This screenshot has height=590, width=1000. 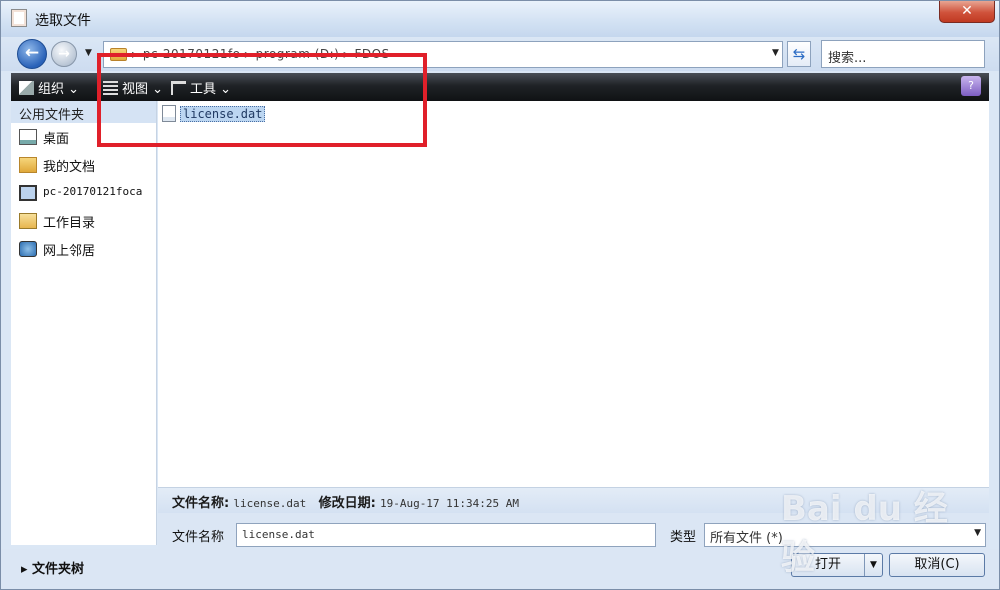 I want to click on refresh-button: ⇆, so click(x=799, y=54).